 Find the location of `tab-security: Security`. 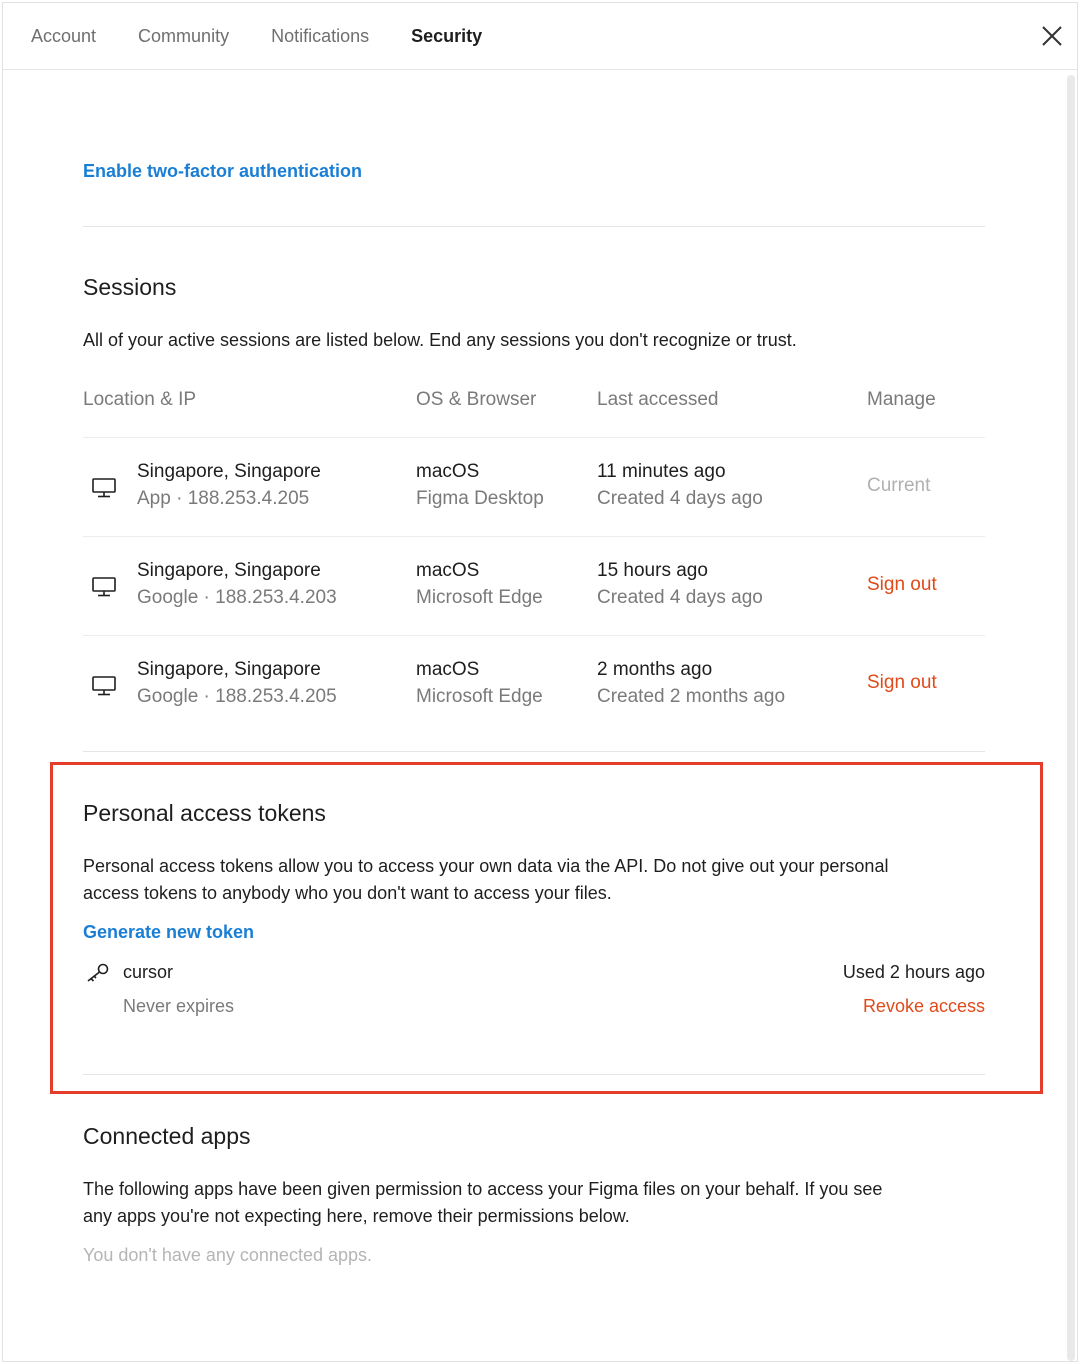

tab-security: Security is located at coordinates (453, 36).